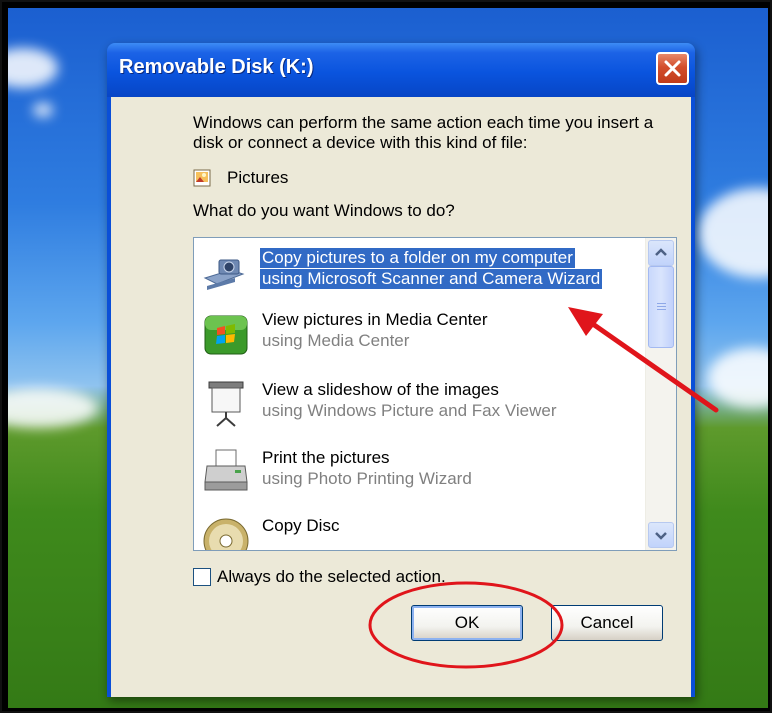 The image size is (772, 713). I want to click on action-title: View a slideshow of the images, so click(380, 389).